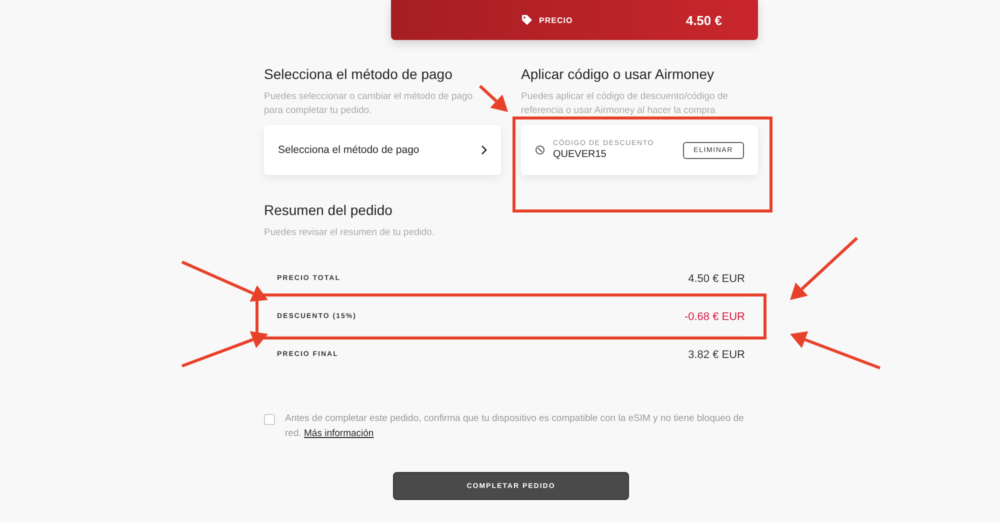 This screenshot has width=1000, height=523. I want to click on consent-text: Antes de completar este pedido, confirma que tu dispositivo es compatible con la eSIM y no tiene bloqueo de red. Más información, so click(515, 426).